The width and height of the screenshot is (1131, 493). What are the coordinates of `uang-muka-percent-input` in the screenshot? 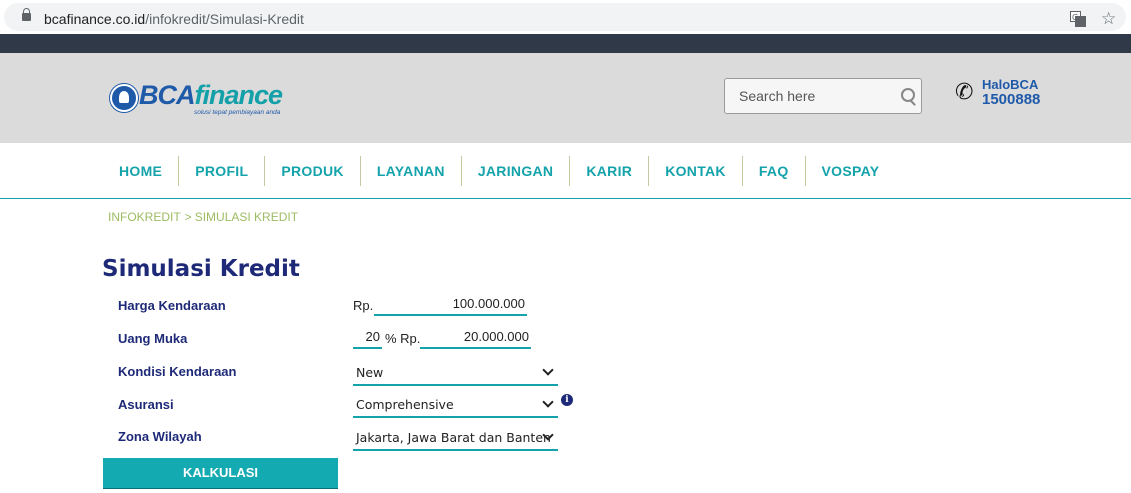 It's located at (367, 338).